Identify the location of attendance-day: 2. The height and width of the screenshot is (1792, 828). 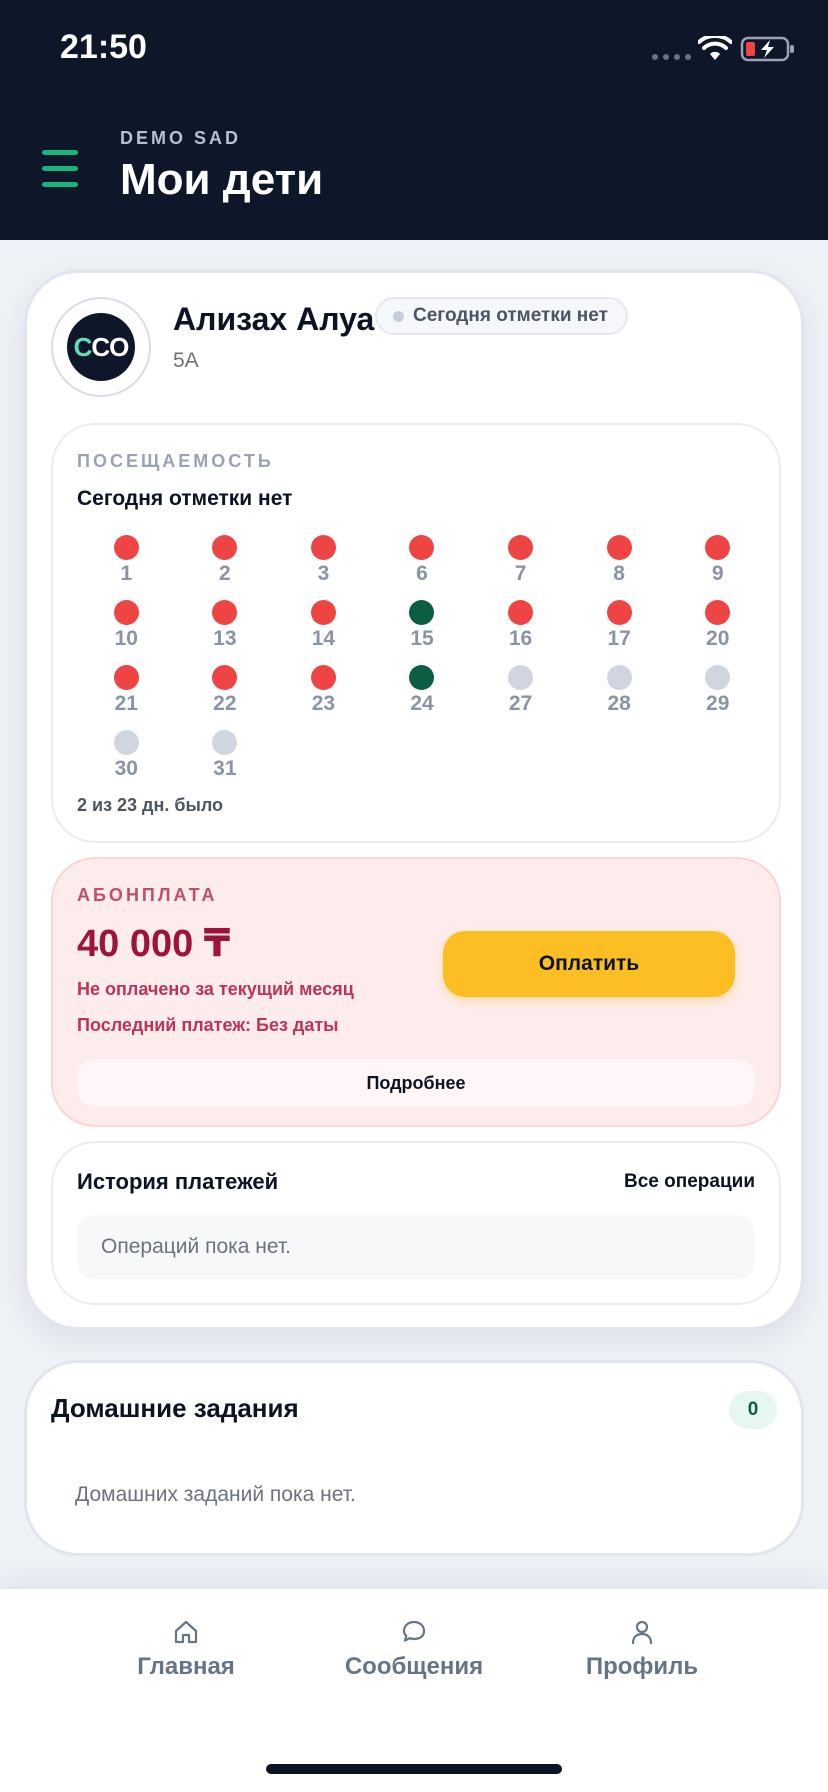
(225, 560).